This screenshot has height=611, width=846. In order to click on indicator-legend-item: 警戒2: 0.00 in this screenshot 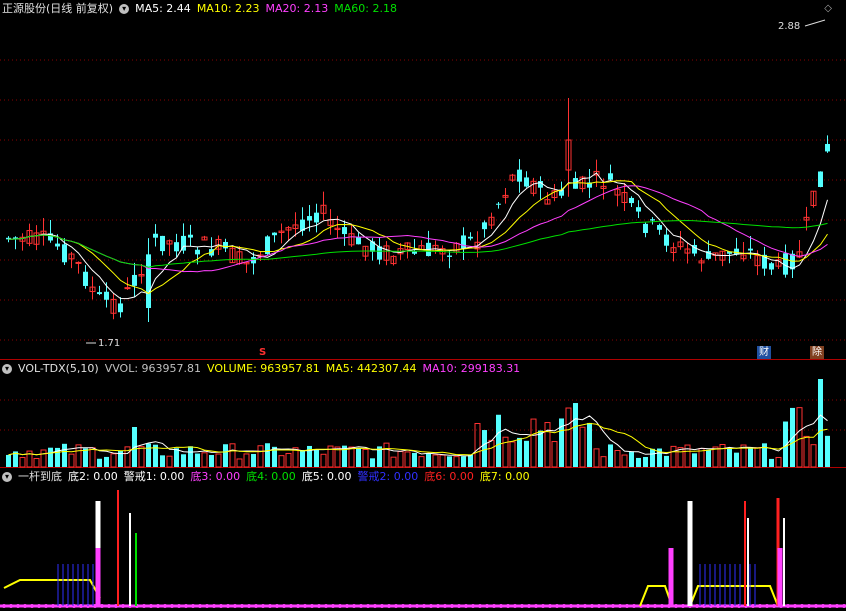, I will do `click(388, 476)`.